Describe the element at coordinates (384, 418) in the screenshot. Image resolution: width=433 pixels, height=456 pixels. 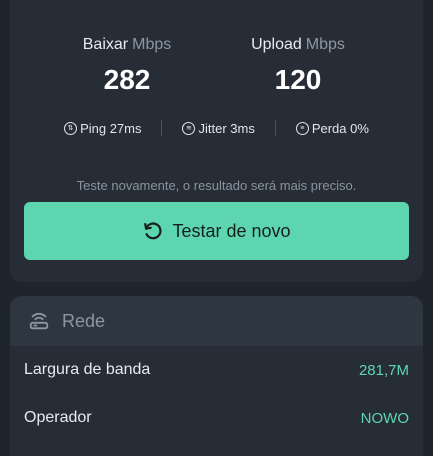
I see `operator-value: NOWO` at that location.